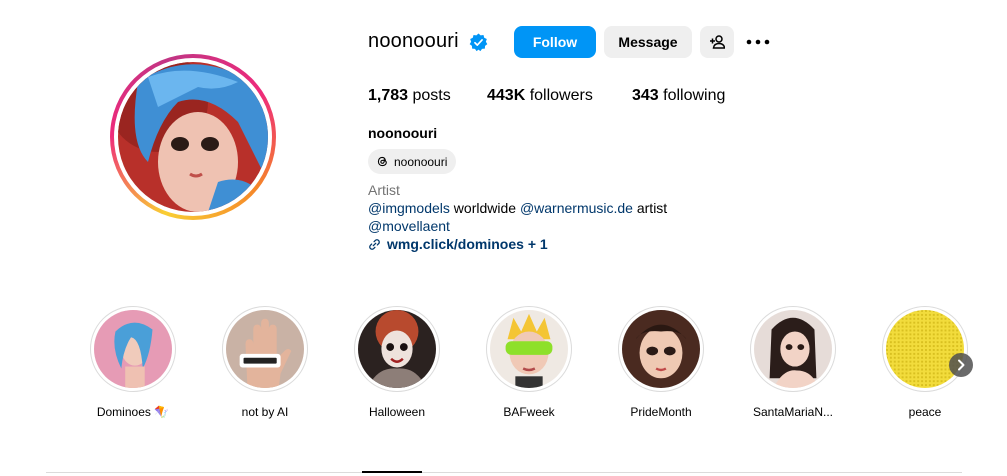 This screenshot has width=1007, height=476. What do you see at coordinates (421, 161) in the screenshot?
I see `threads-handle: noonoouri` at bounding box center [421, 161].